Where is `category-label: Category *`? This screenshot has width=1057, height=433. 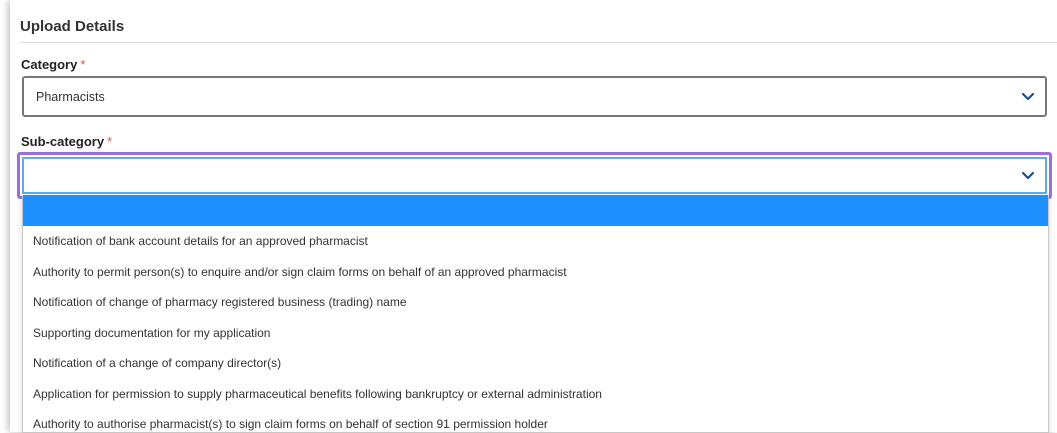 category-label: Category * is located at coordinates (53, 64).